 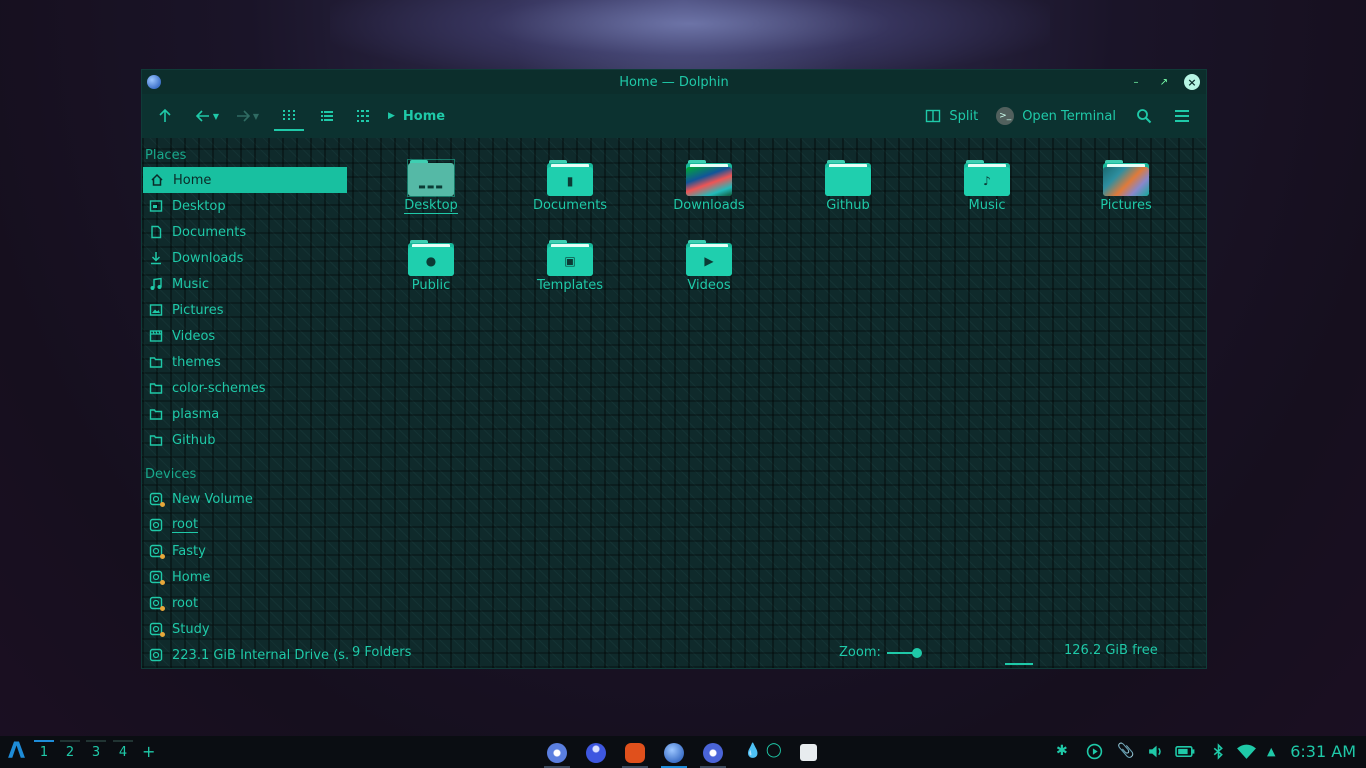 I want to click on brave-browser-icon, so click(x=635, y=753).